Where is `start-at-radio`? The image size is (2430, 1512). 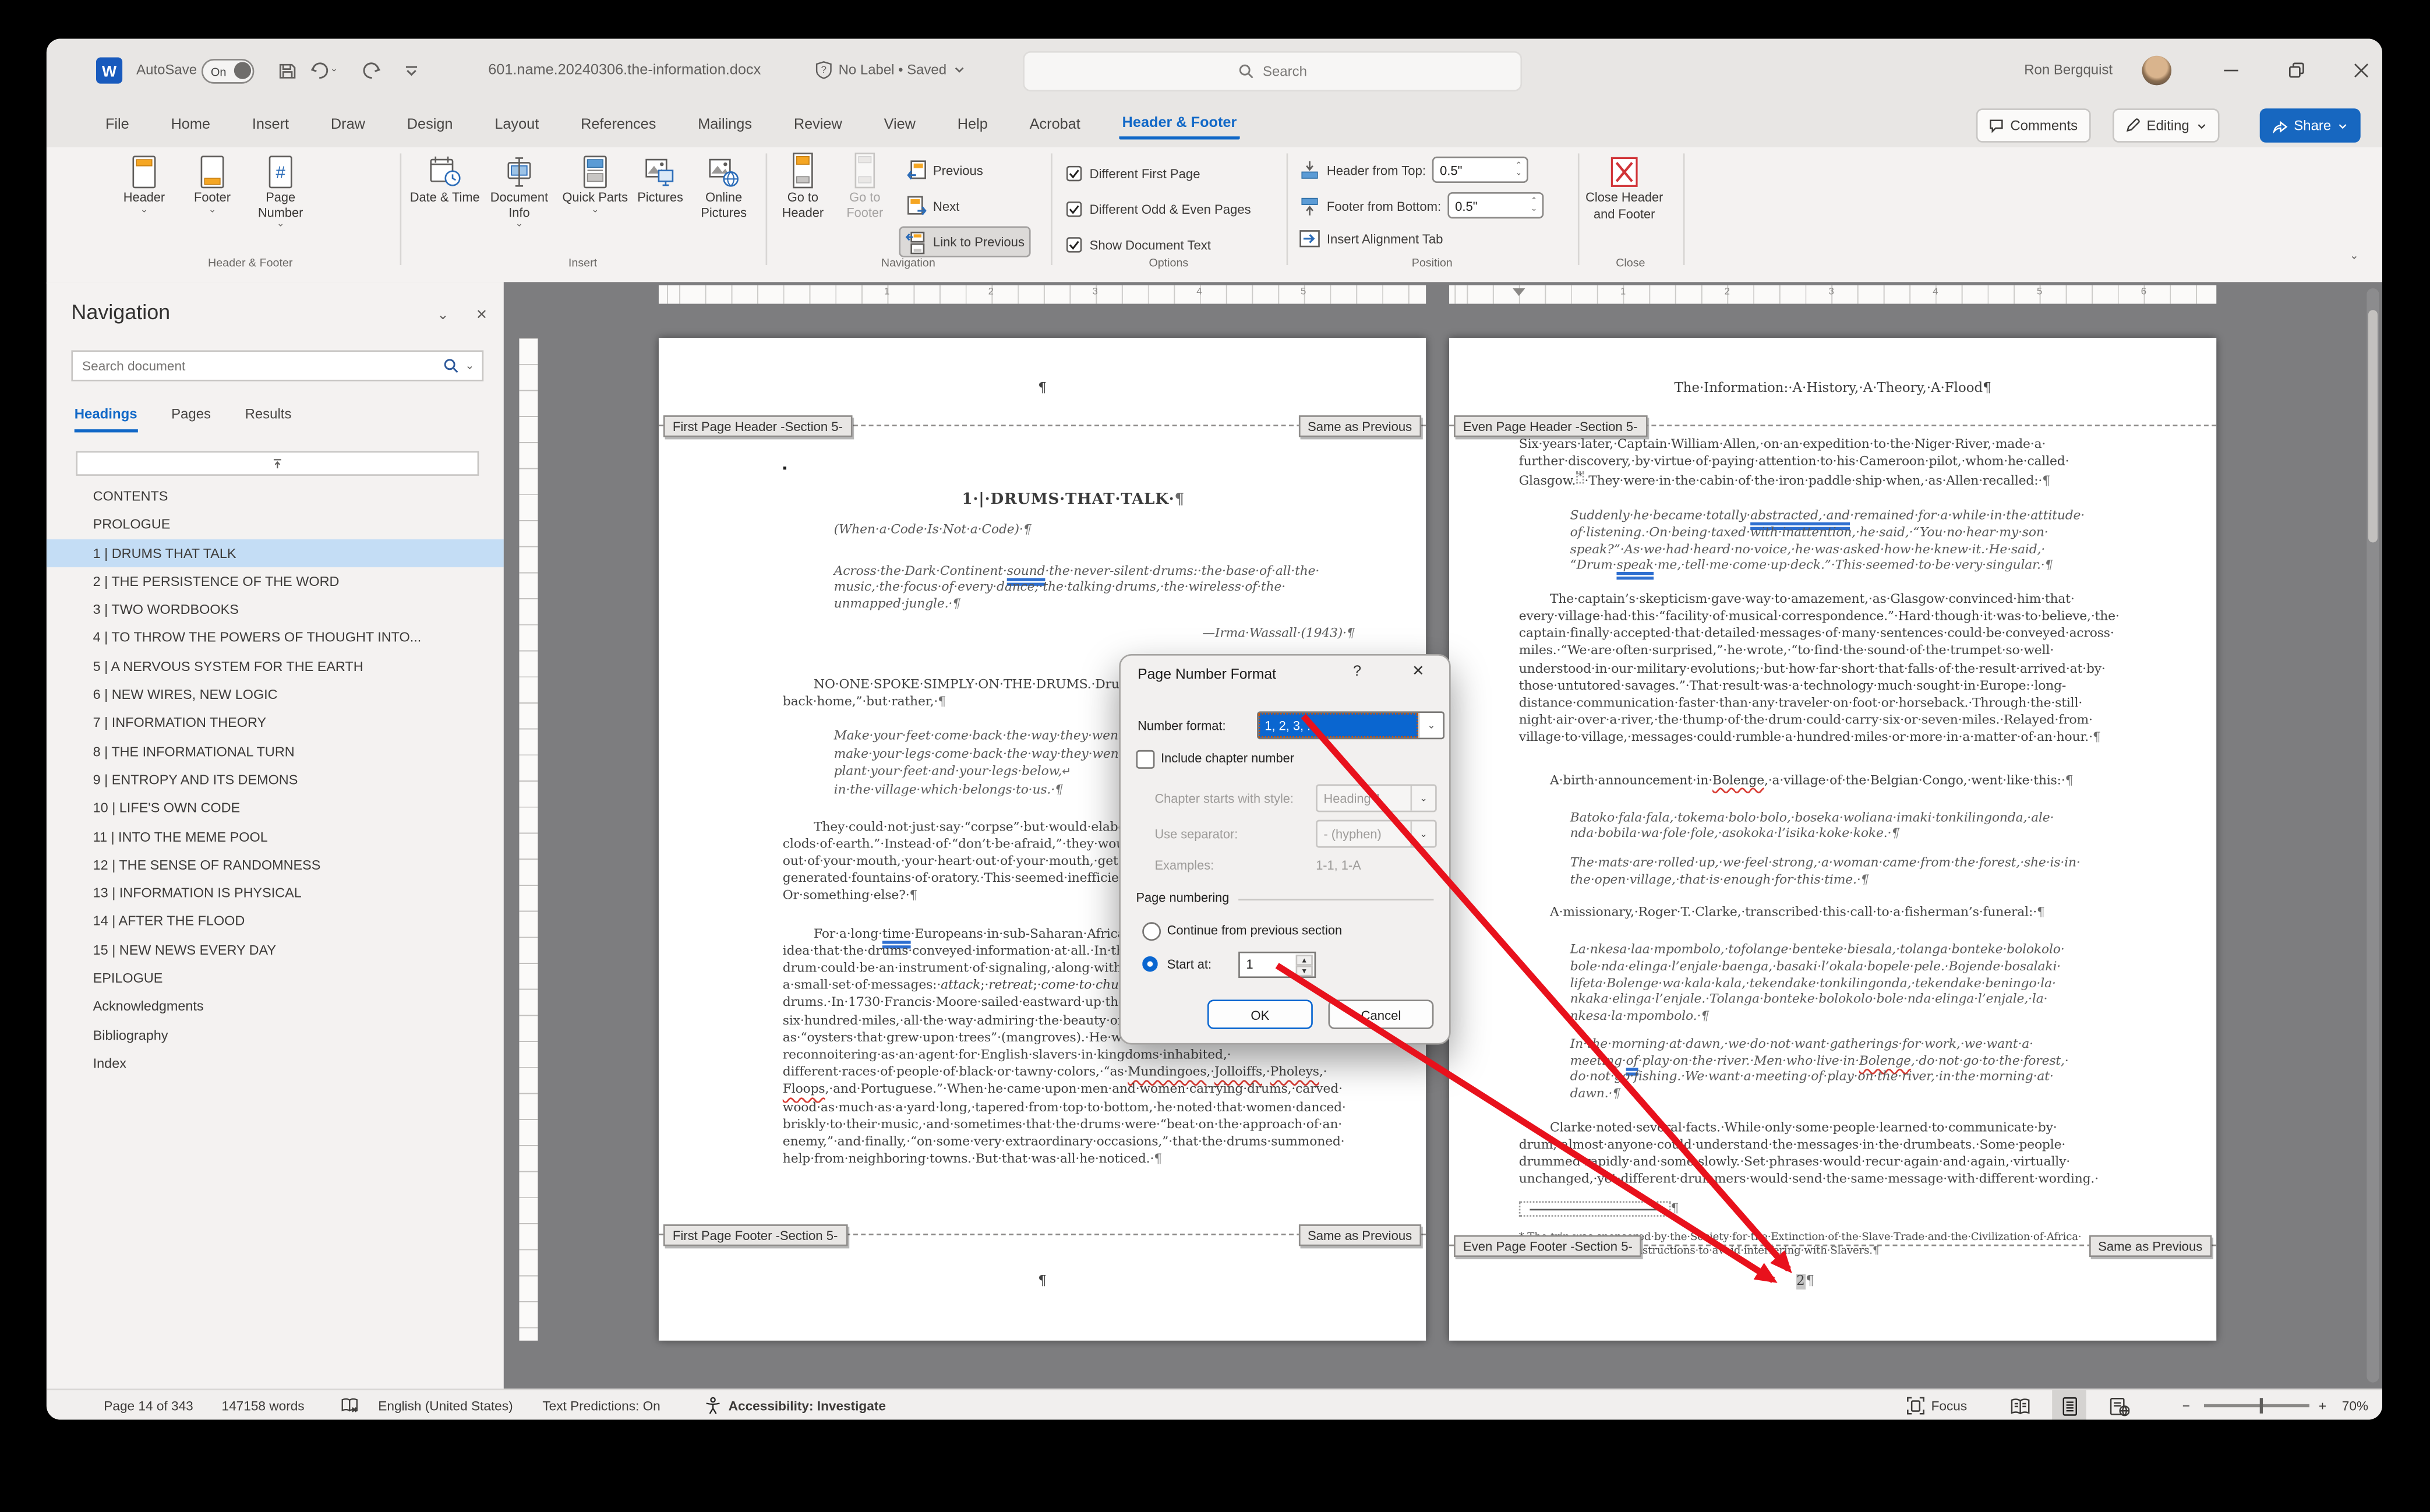
start-at-radio is located at coordinates (1150, 964).